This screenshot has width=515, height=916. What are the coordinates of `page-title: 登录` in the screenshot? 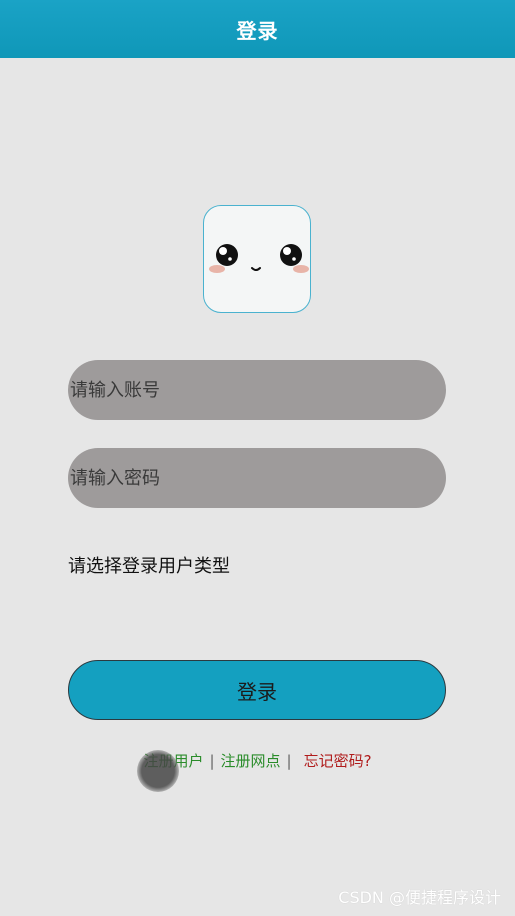 It's located at (257, 30).